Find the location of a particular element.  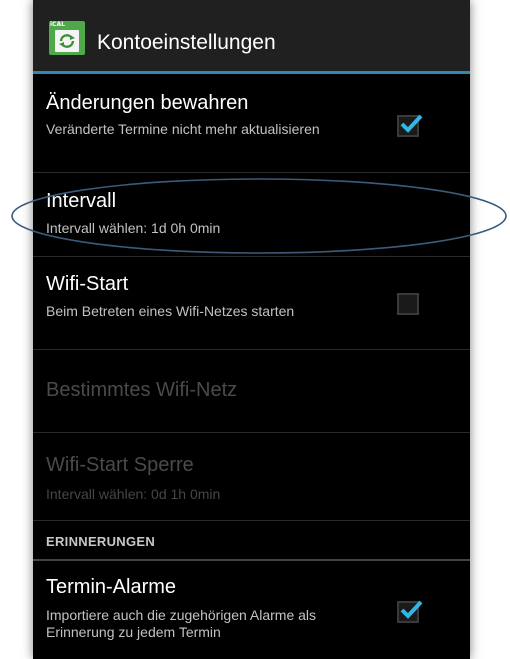

section-header-label: ERINNERUNGEN is located at coordinates (101, 541).